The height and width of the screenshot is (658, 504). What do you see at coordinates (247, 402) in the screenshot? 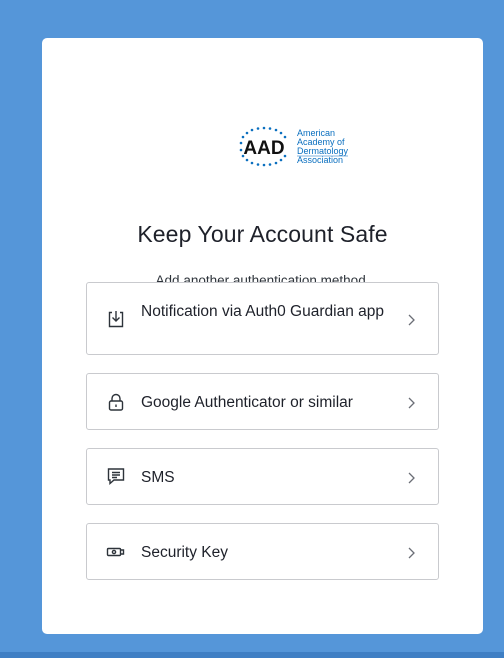
I see `option-label: Google Authenticator or similar` at bounding box center [247, 402].